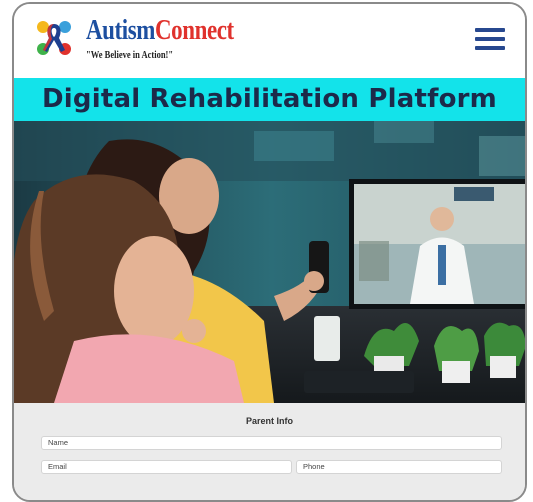  I want to click on brand-name: AutismConnect, so click(160, 31).